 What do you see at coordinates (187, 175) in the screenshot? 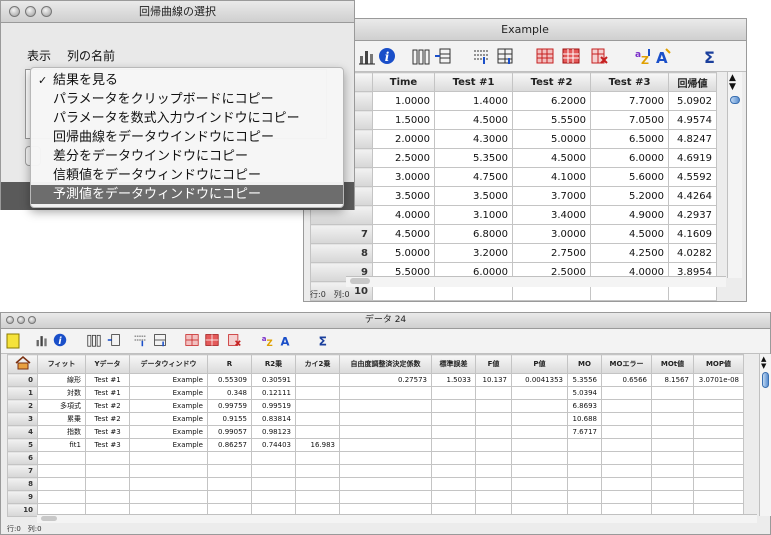
I see `menu-item-copy-confidence: 信頼値をデータウィンドウにコピー` at bounding box center [187, 175].